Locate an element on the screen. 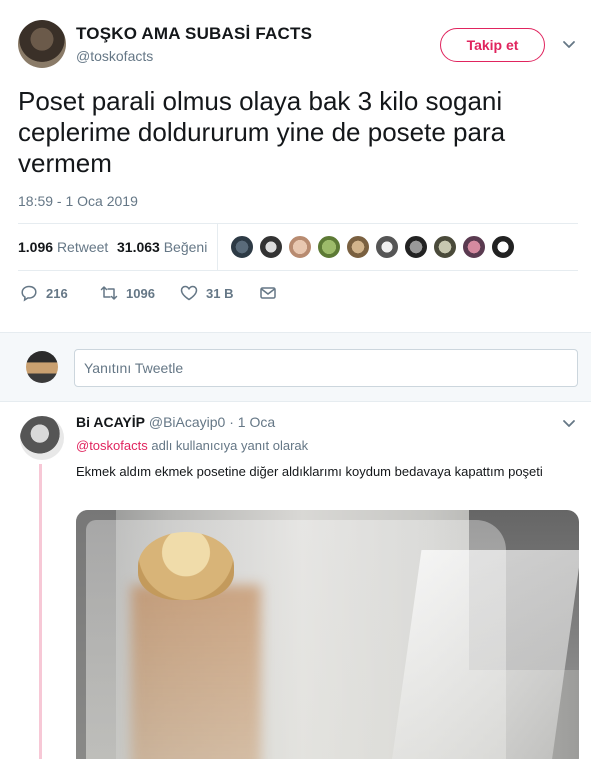 This screenshot has width=591, height=759. retweet-action: 1096 is located at coordinates (127, 293).